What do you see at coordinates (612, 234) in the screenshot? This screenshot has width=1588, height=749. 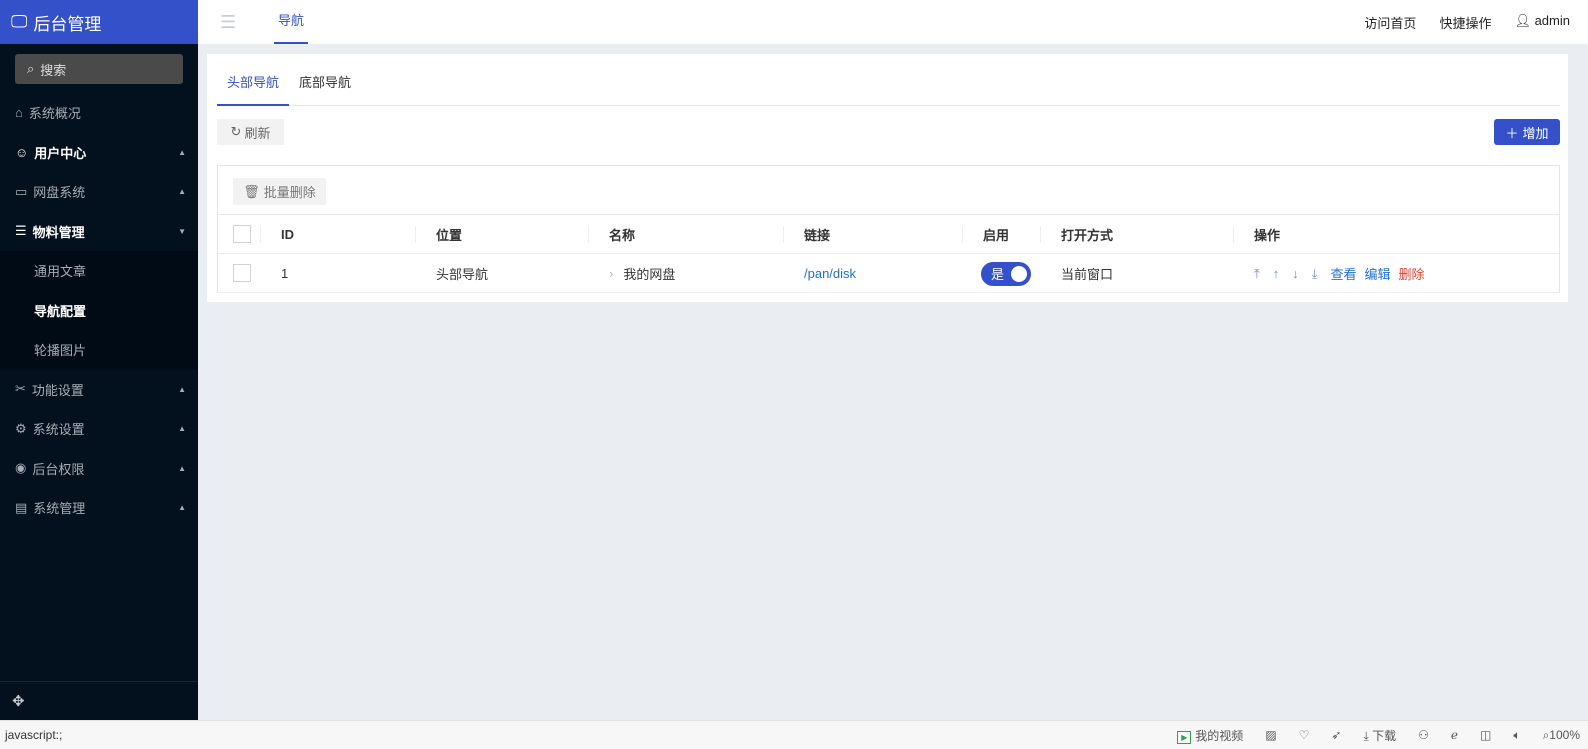 I see `header-name: 名称` at bounding box center [612, 234].